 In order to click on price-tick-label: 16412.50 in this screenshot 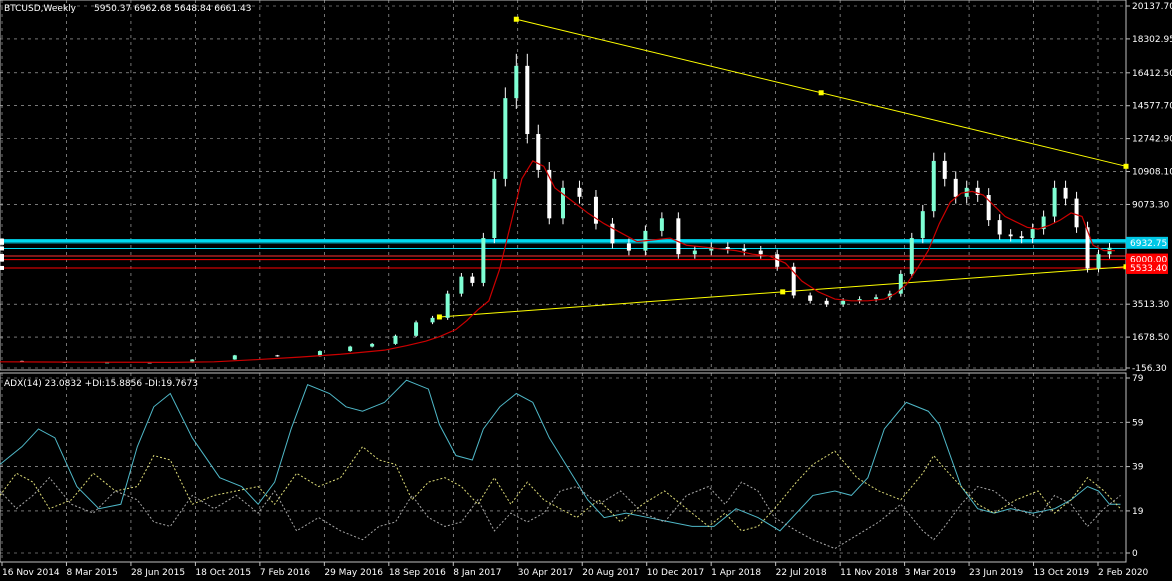, I will do `click(1152, 74)`.